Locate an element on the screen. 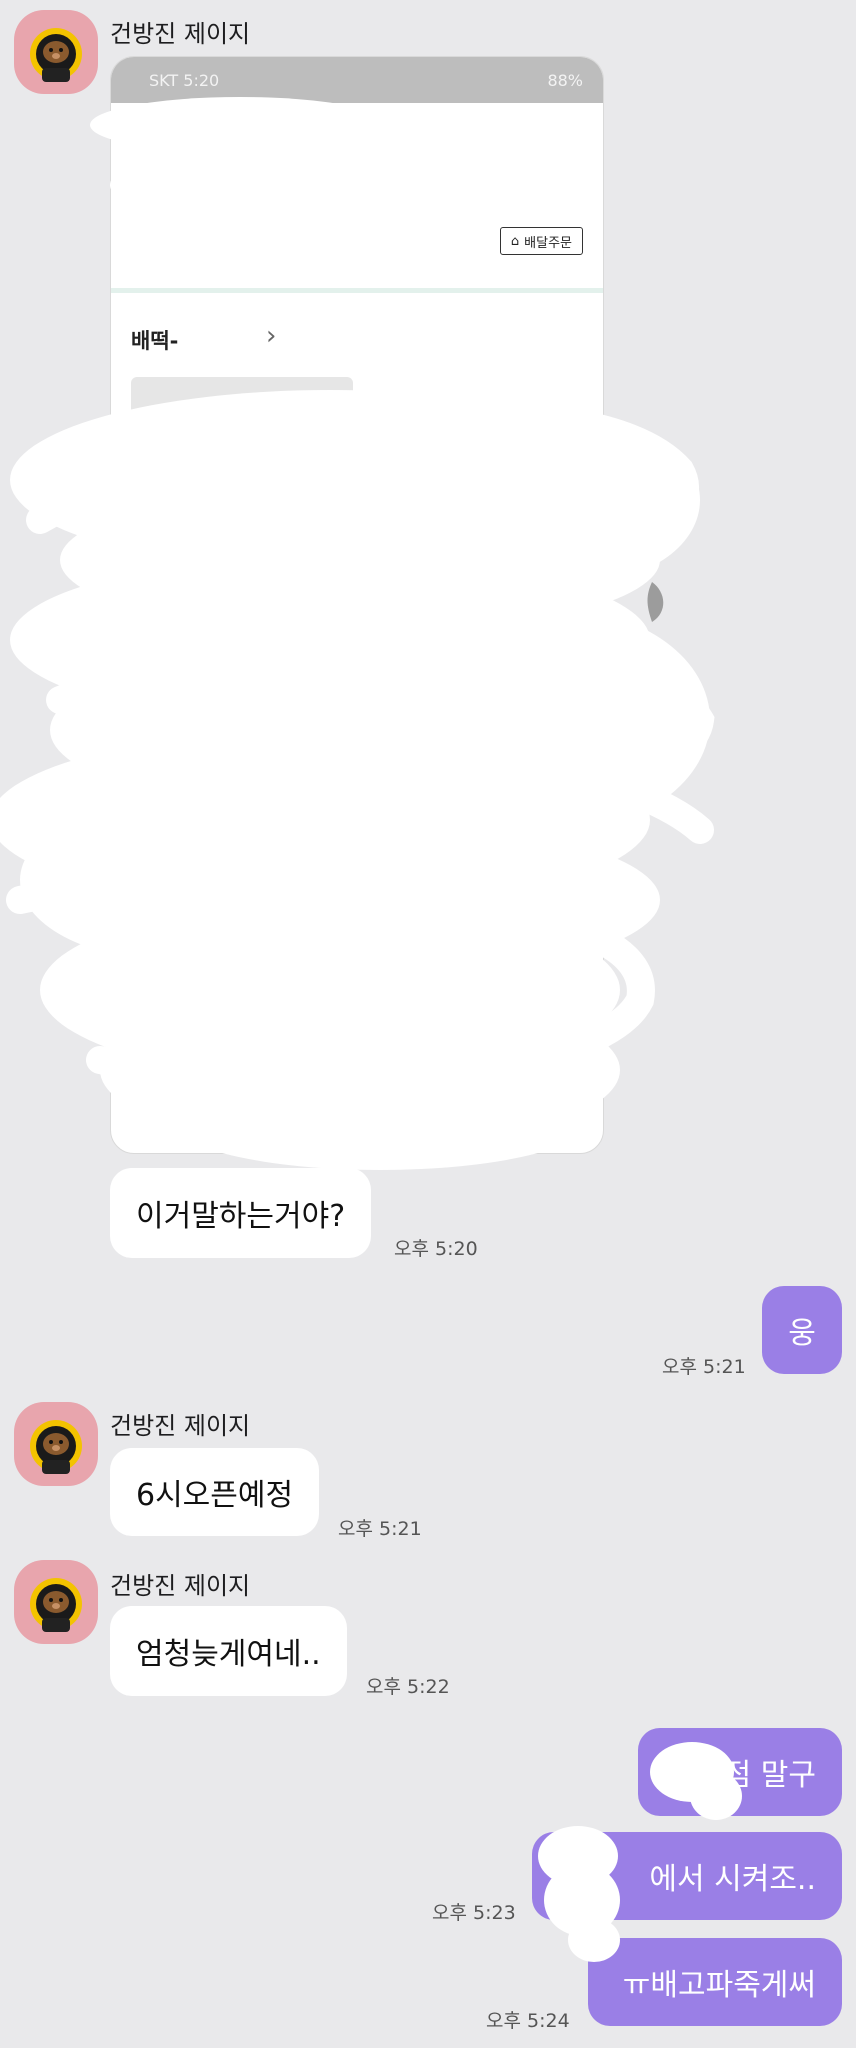  message-time: 오후 5:22 is located at coordinates (408, 1687).